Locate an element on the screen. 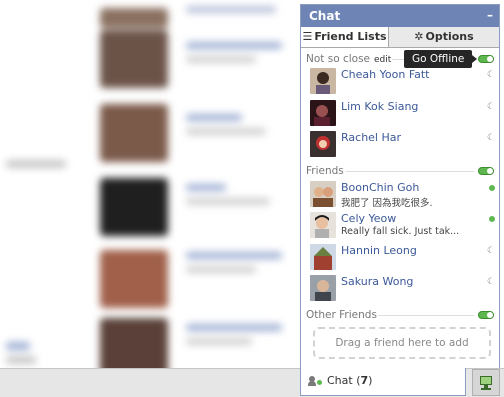  group-toggle-not-so-close is located at coordinates (486, 59).